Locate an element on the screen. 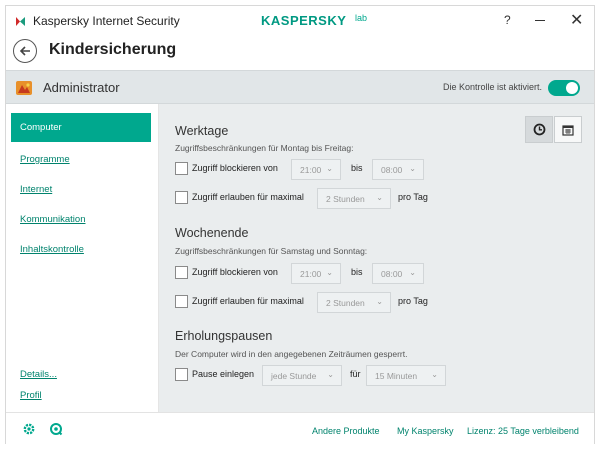  weekend-block-to-value: 08:00 is located at coordinates (392, 274).